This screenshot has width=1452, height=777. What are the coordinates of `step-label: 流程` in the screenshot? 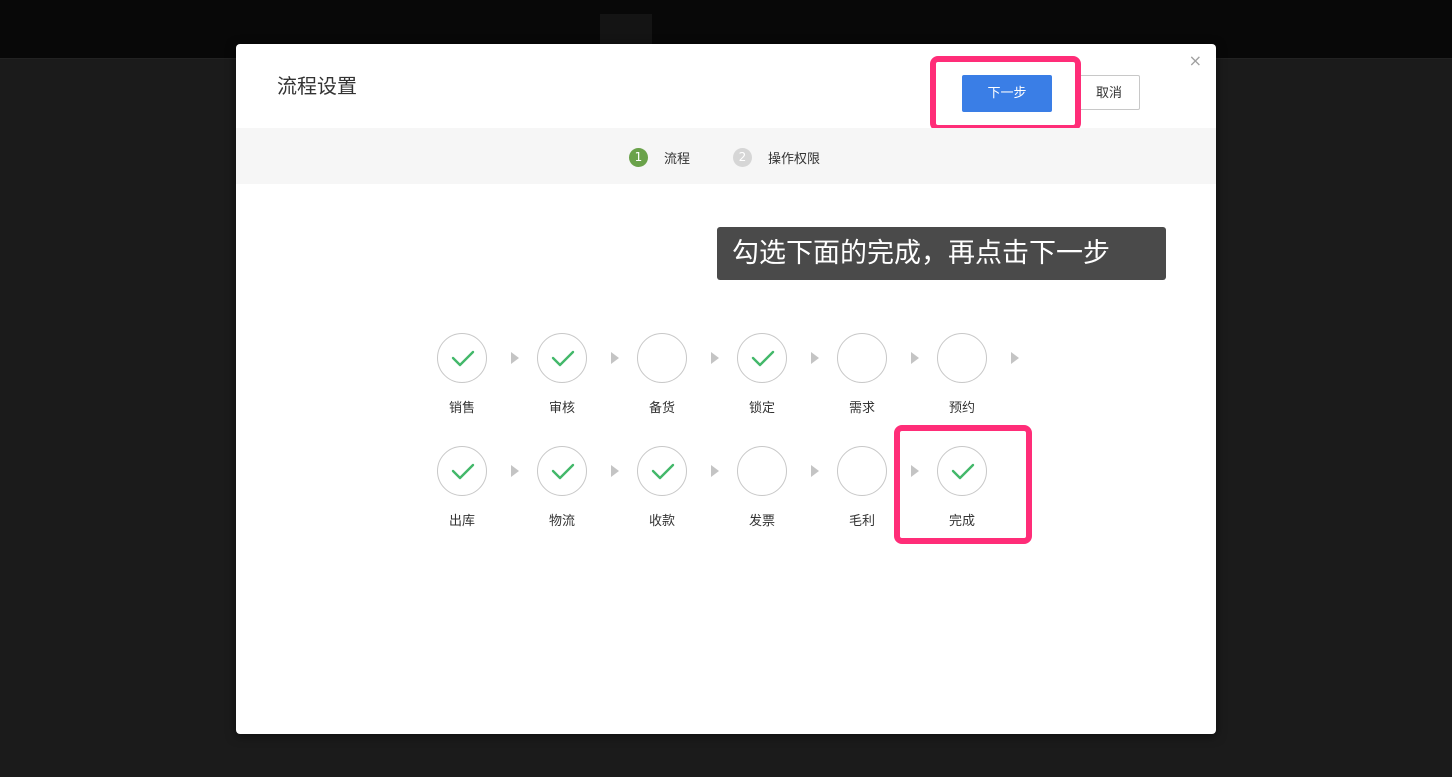 It's located at (677, 159).